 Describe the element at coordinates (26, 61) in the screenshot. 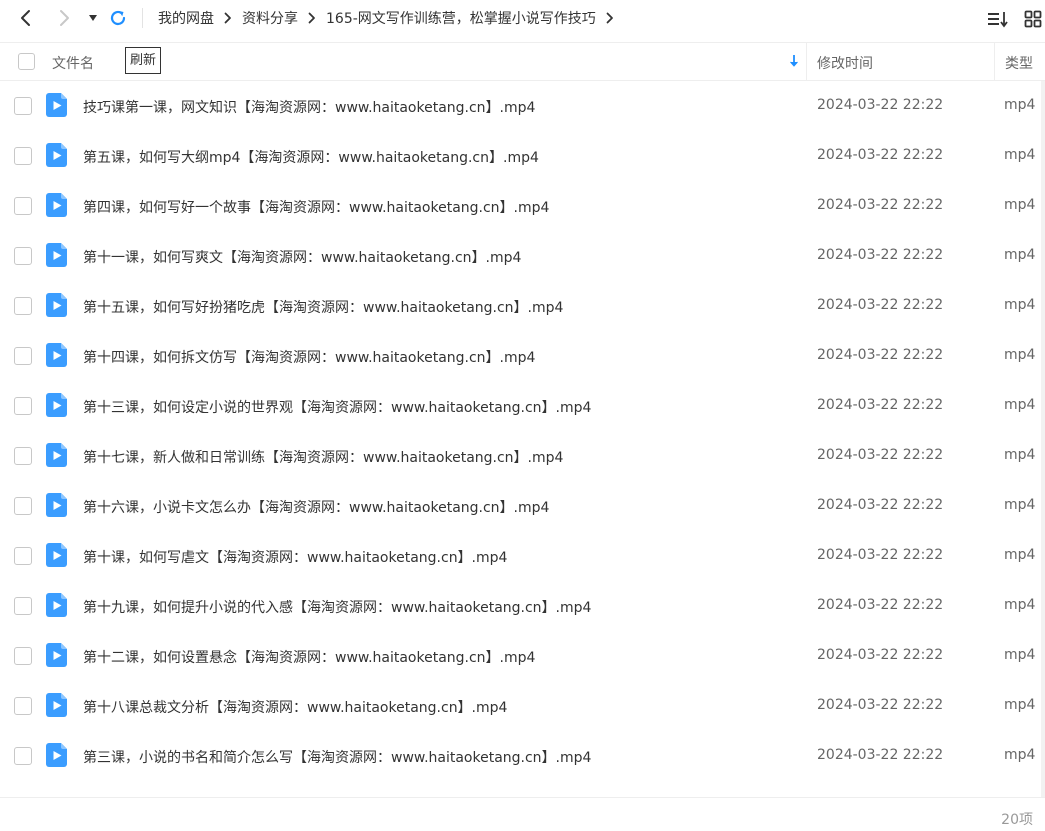

I see `select-all-checkbox` at that location.